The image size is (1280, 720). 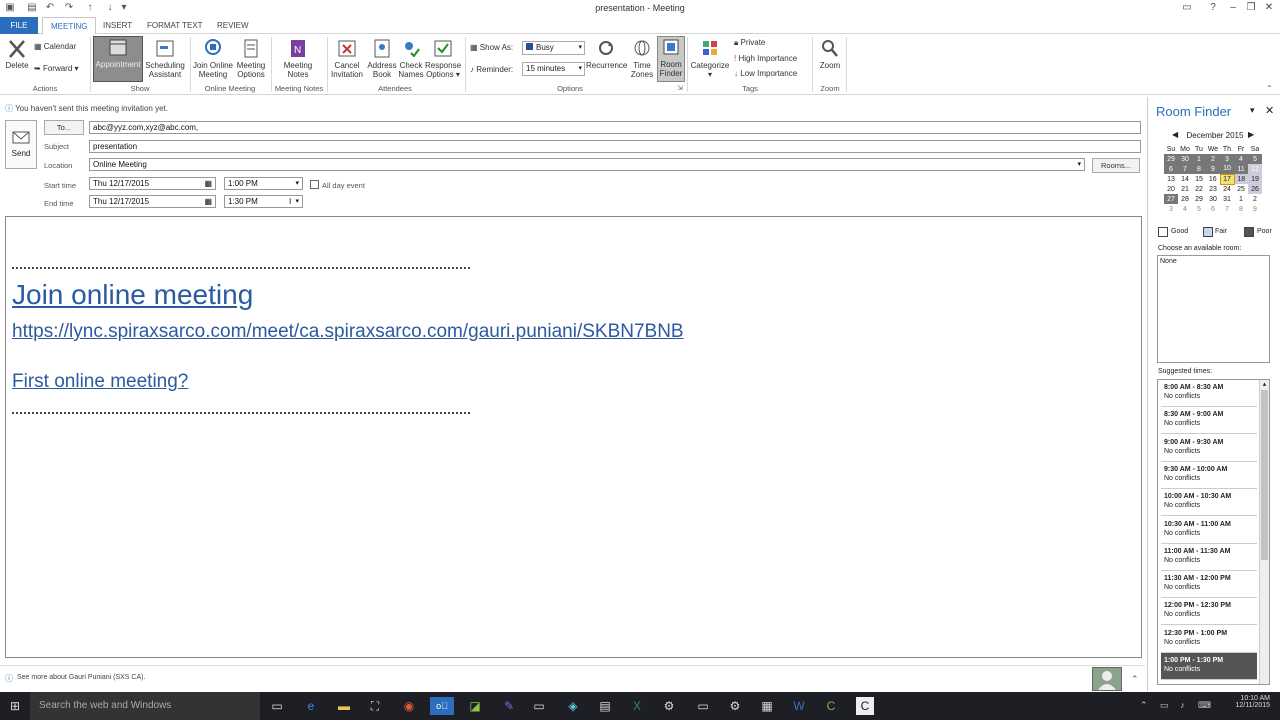 I want to click on calendar-day: 4, so click(x=1241, y=159).